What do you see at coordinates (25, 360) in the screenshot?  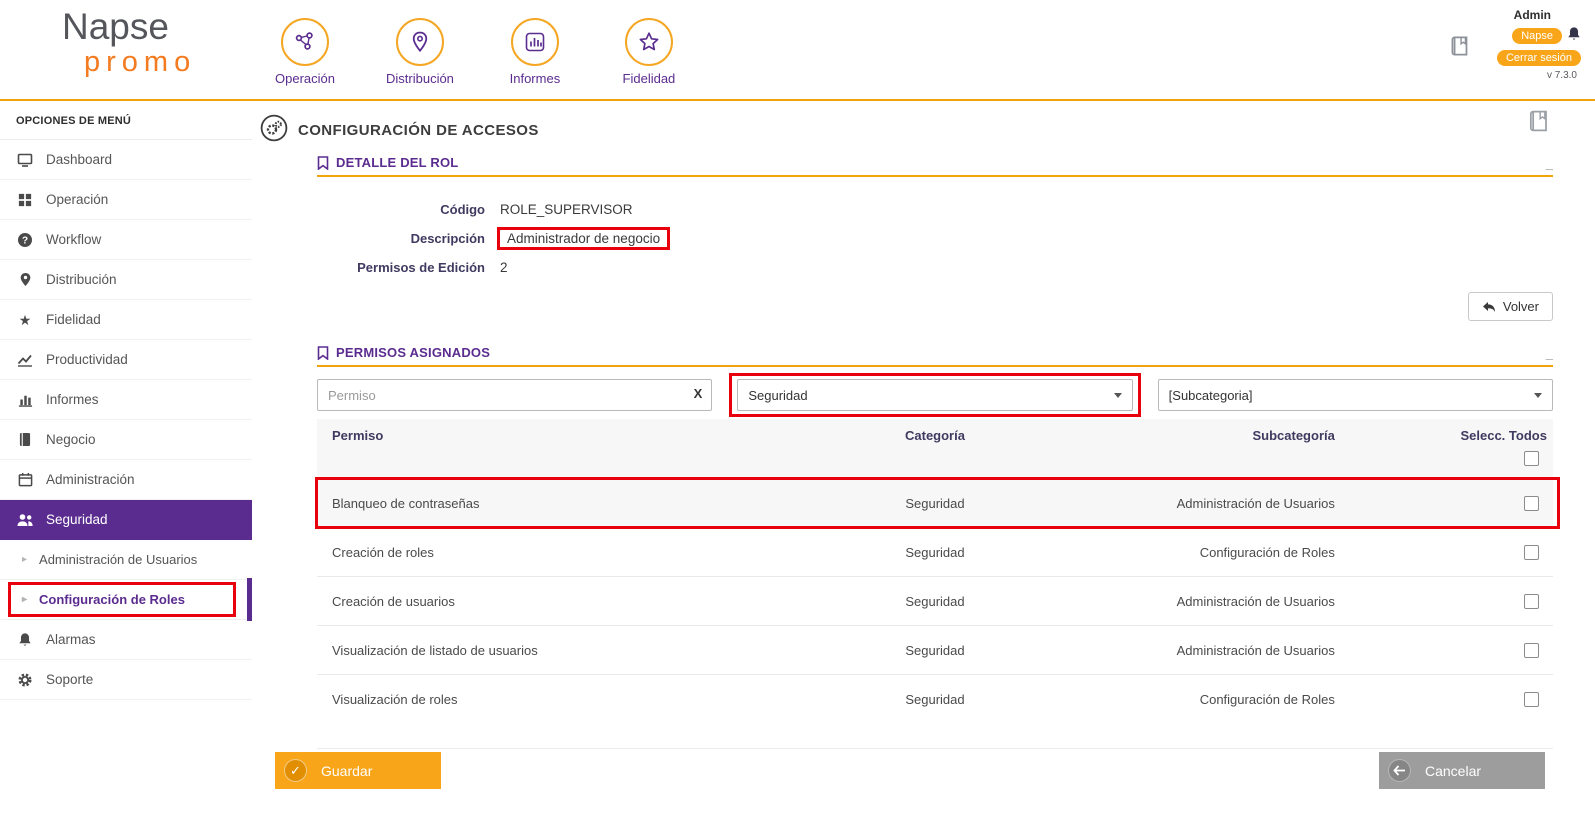 I see `line-chart-icon` at bounding box center [25, 360].